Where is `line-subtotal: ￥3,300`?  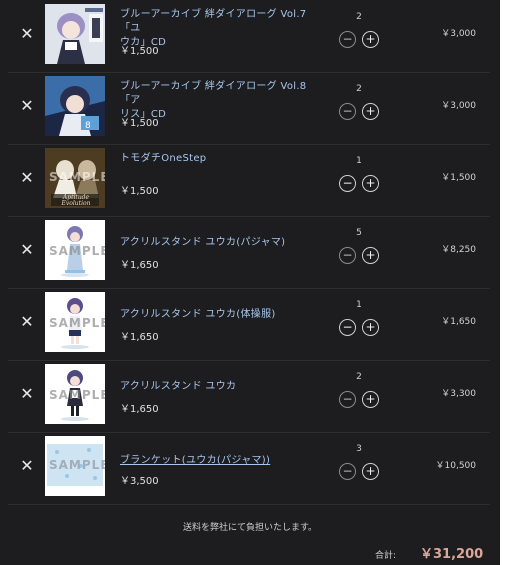
line-subtotal: ￥3,300 is located at coordinates (458, 394).